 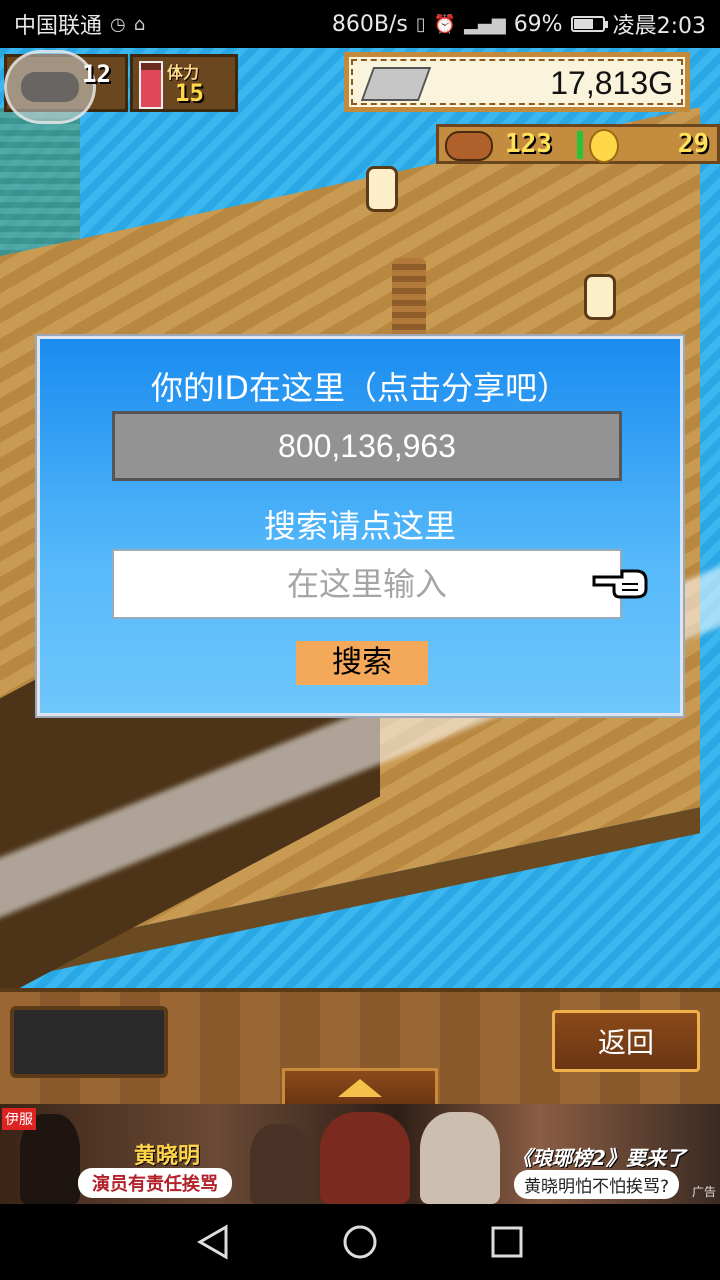 I want to click on dialog-title: 你的ID在这里（点击分享吧）, so click(x=360, y=386).